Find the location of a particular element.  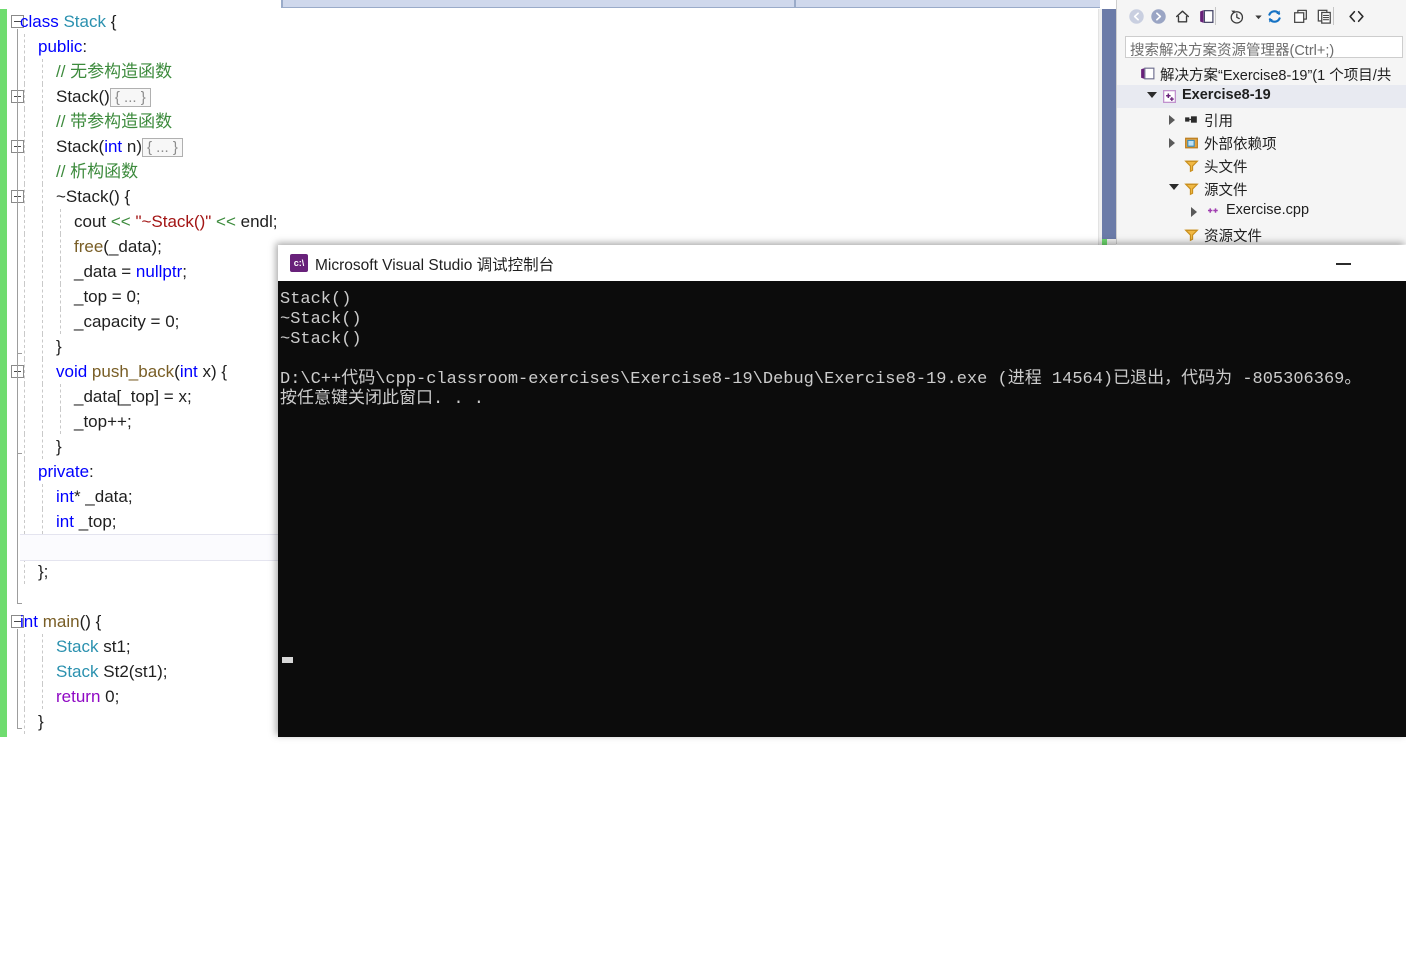

code-token: private is located at coordinates (64, 471).